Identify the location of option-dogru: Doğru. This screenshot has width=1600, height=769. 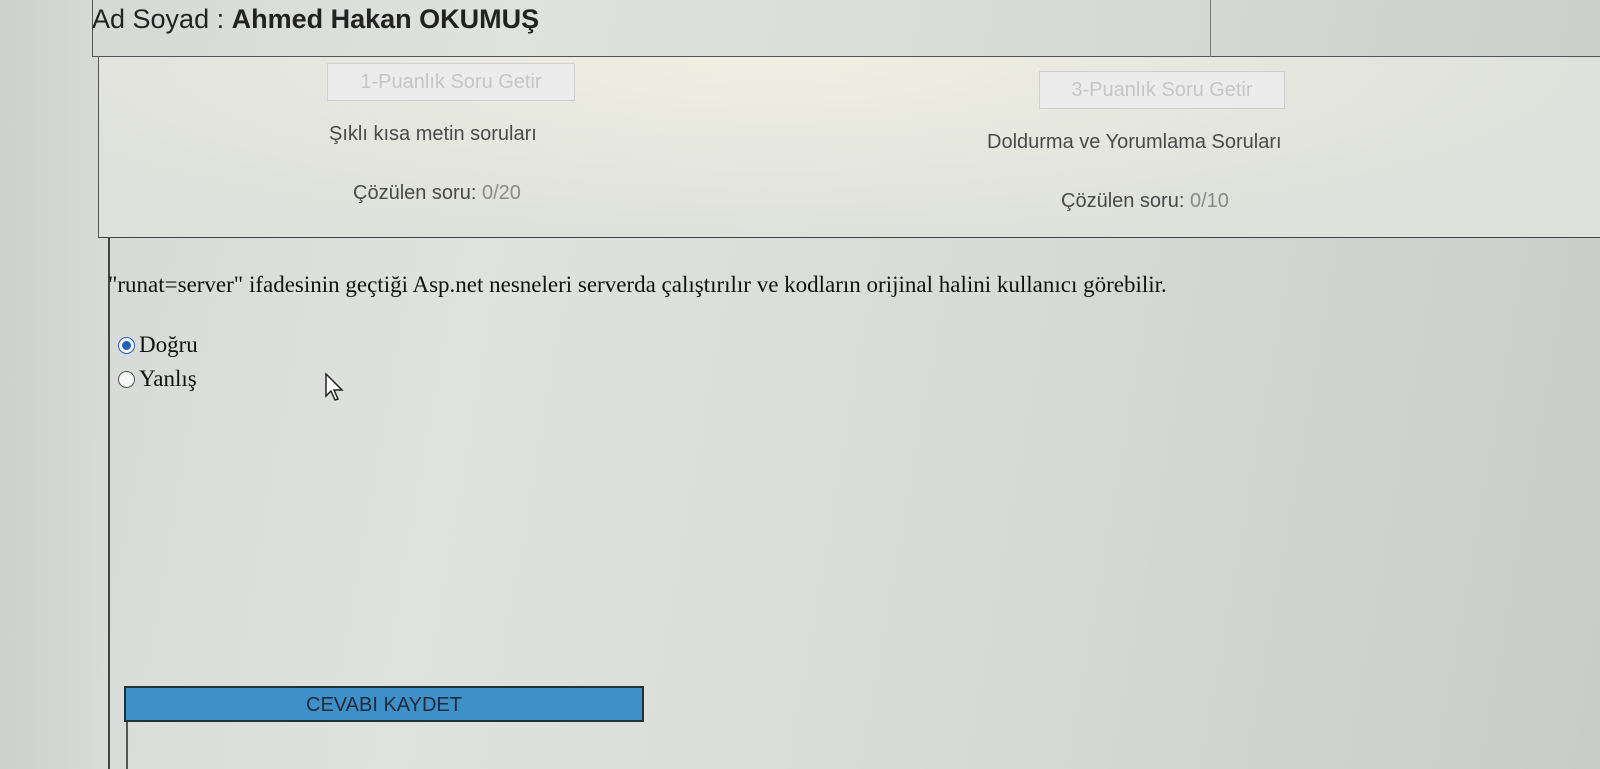
(158, 345).